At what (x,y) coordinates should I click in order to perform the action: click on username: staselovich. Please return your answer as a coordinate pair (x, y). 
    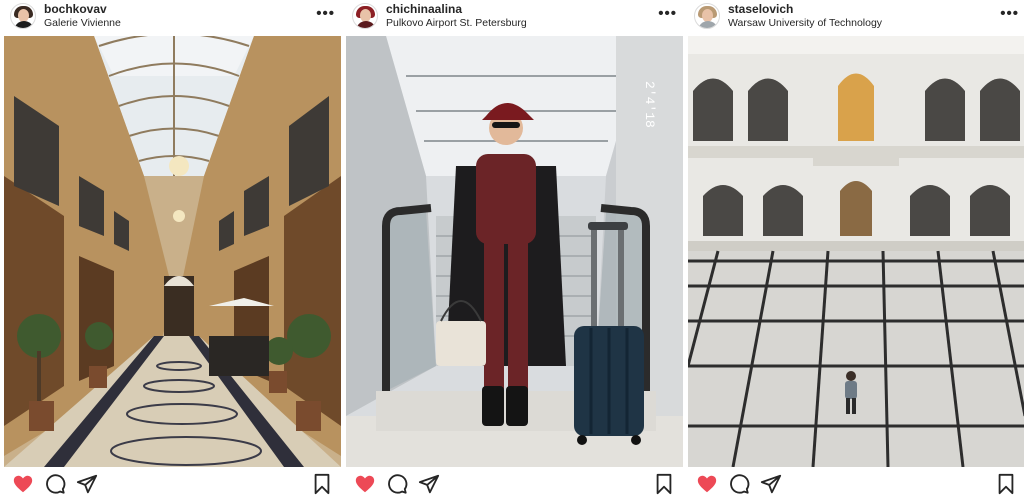
    Looking at the image, I should click on (760, 9).